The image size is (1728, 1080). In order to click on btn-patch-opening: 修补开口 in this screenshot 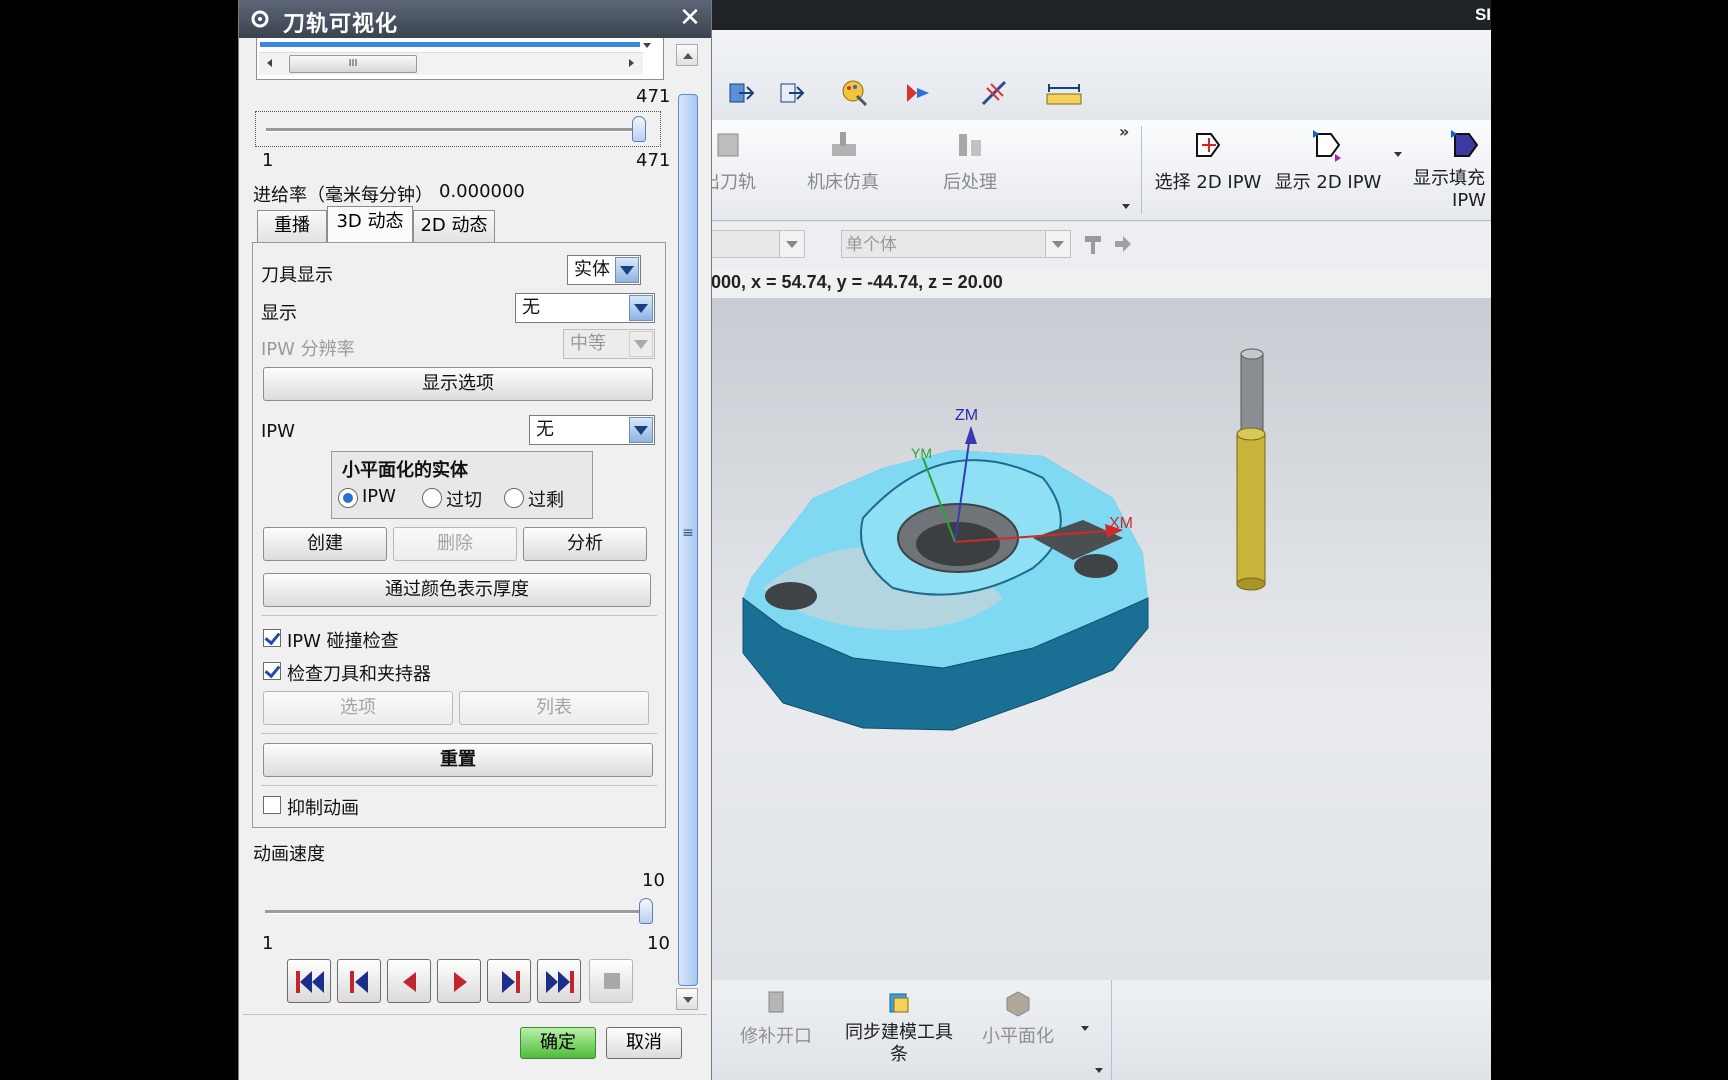, I will do `click(776, 1018)`.